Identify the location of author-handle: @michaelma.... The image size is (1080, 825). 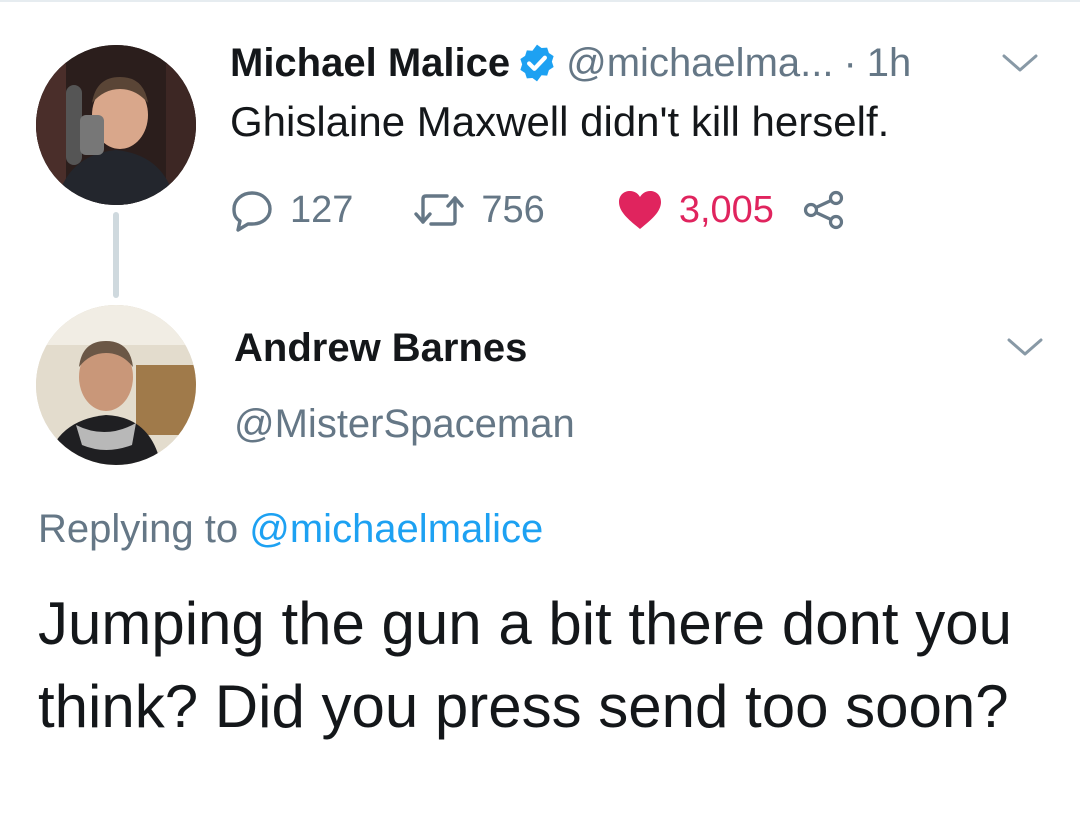
(699, 63).